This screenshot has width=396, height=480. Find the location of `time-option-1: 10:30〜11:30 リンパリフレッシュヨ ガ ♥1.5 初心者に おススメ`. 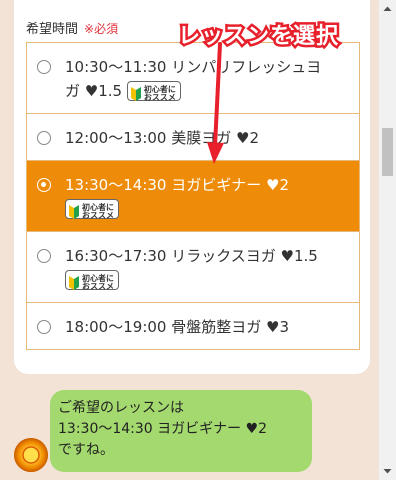

time-option-1: 10:30〜11:30 リンパリフレッシュヨ ガ ♥1.5 初心者に おススメ is located at coordinates (193, 78).